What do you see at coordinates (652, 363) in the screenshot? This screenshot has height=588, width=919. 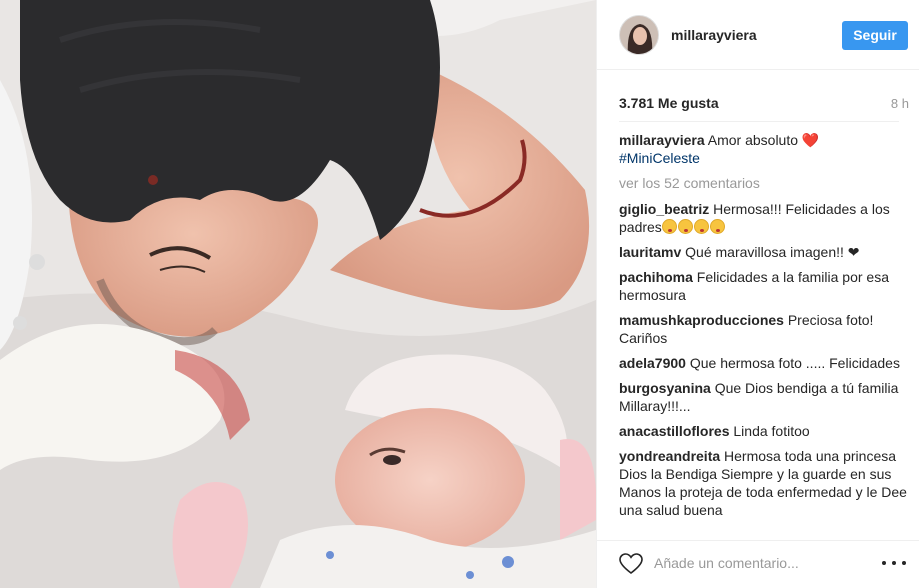 I see `comment-username: adela7900` at bounding box center [652, 363].